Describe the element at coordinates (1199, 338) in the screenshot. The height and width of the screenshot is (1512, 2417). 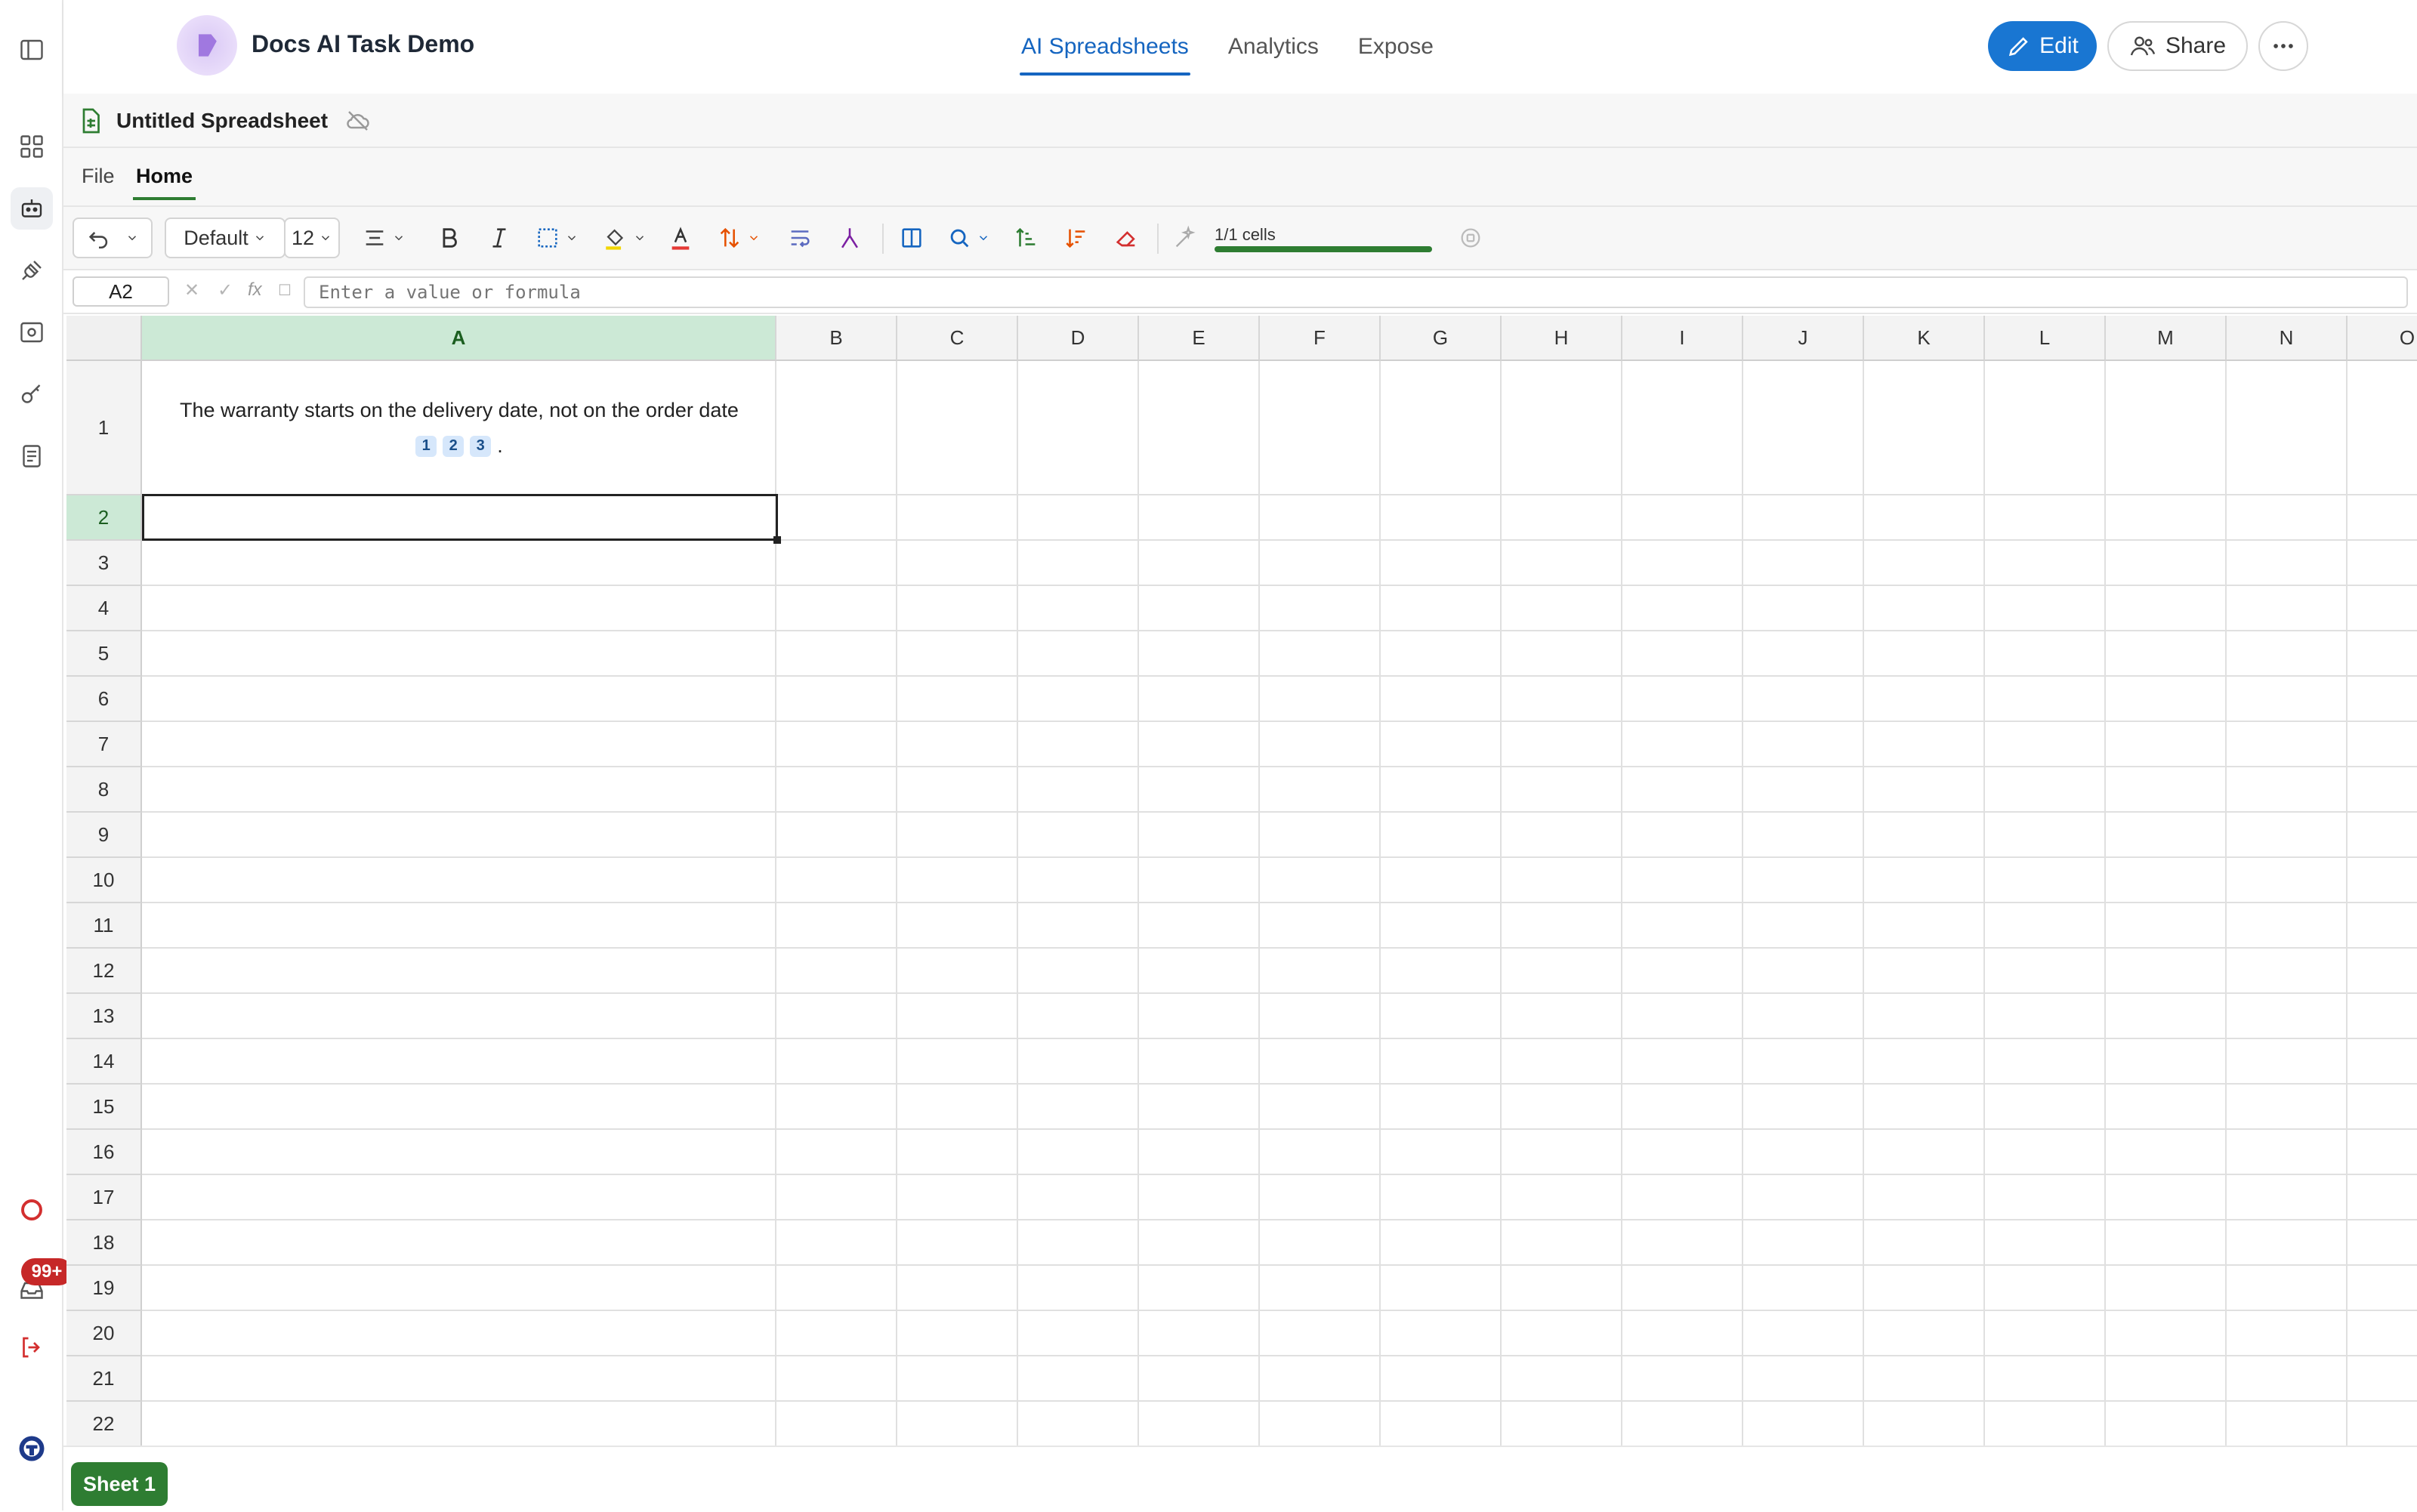
I see `column-header-e: E` at that location.